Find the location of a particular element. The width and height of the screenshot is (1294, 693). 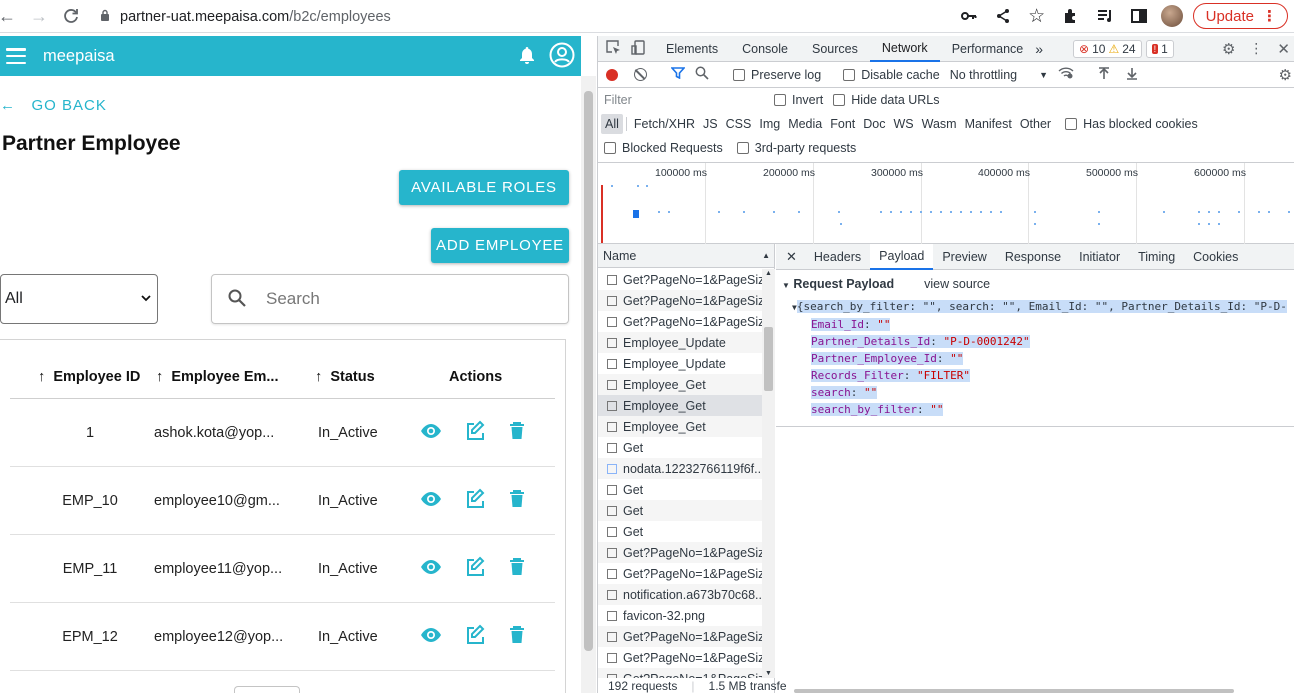

side-panel-icon is located at coordinates (1139, 16).